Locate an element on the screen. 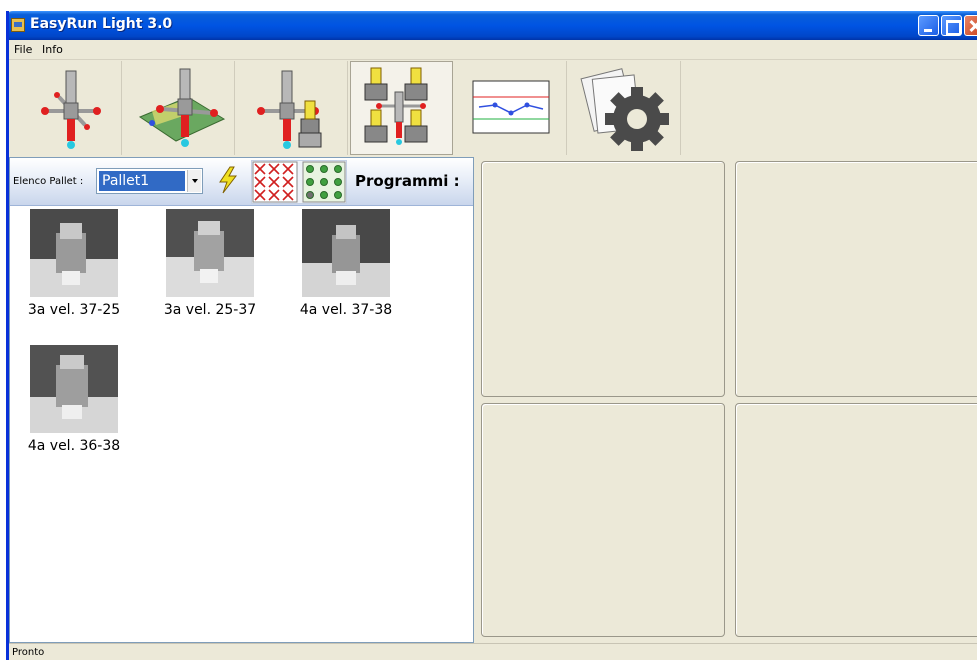 Image resolution: width=977 pixels, height=660 pixels. menu-bar: File Info is located at coordinates (493, 49).